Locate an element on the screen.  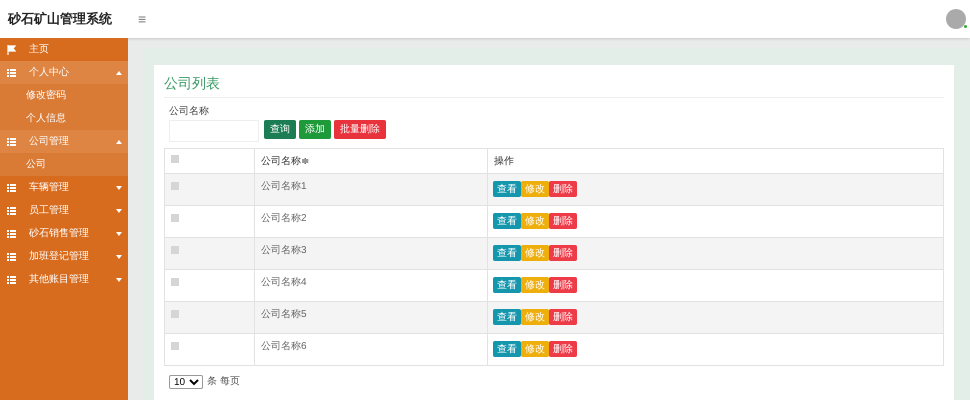
app-title: 砂石矿山管理系统 is located at coordinates (60, 19).